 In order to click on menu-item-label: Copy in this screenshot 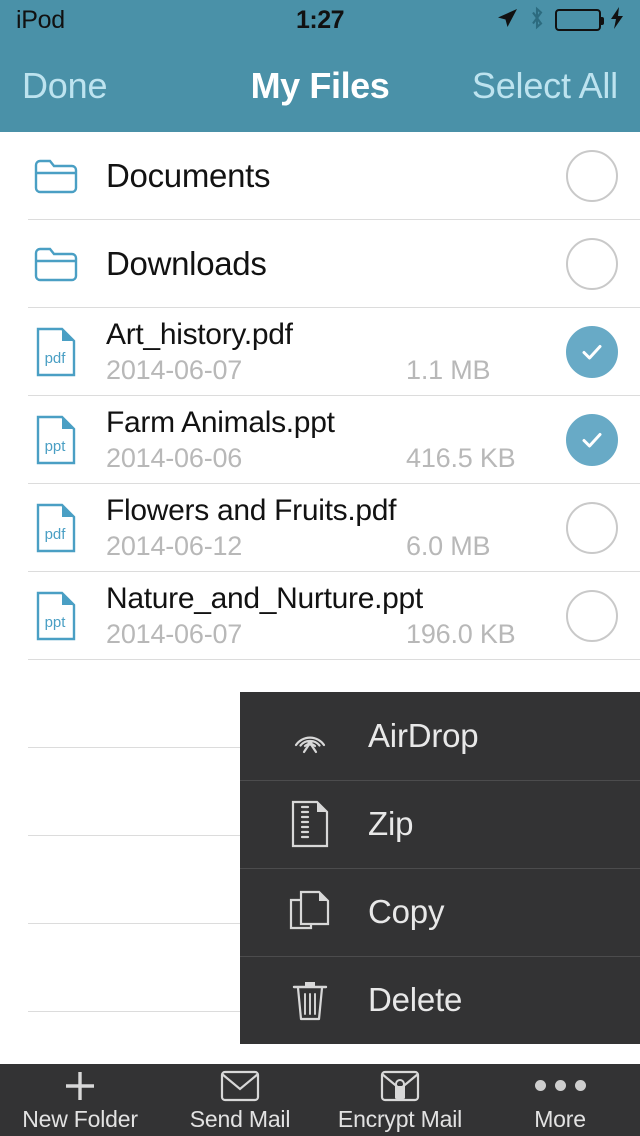, I will do `click(406, 911)`.